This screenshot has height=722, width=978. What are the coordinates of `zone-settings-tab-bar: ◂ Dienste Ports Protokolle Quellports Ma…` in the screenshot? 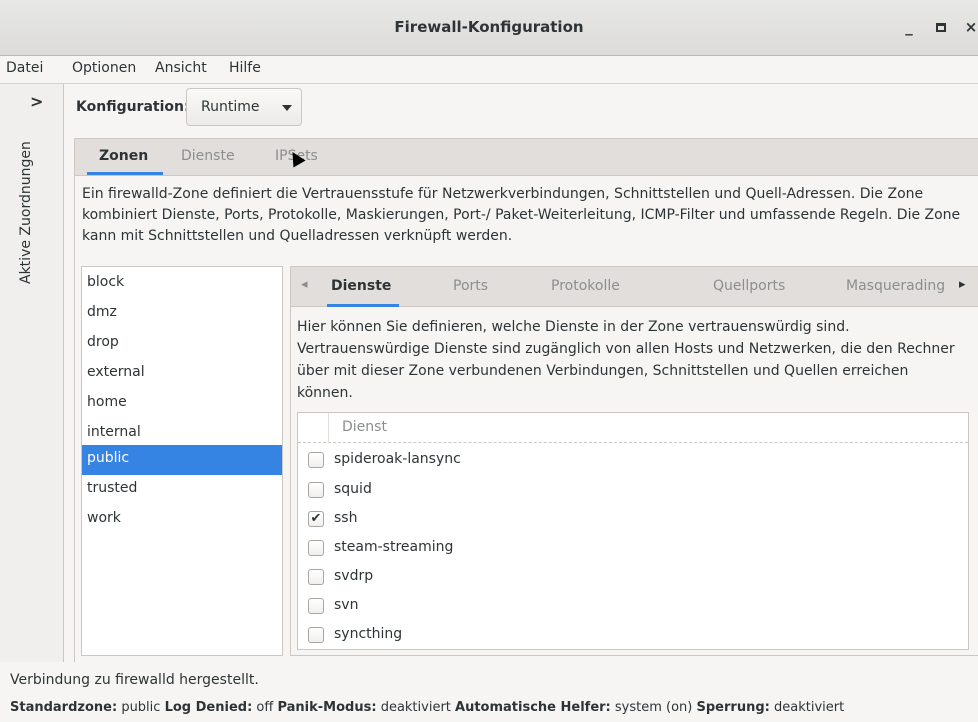 It's located at (634, 287).